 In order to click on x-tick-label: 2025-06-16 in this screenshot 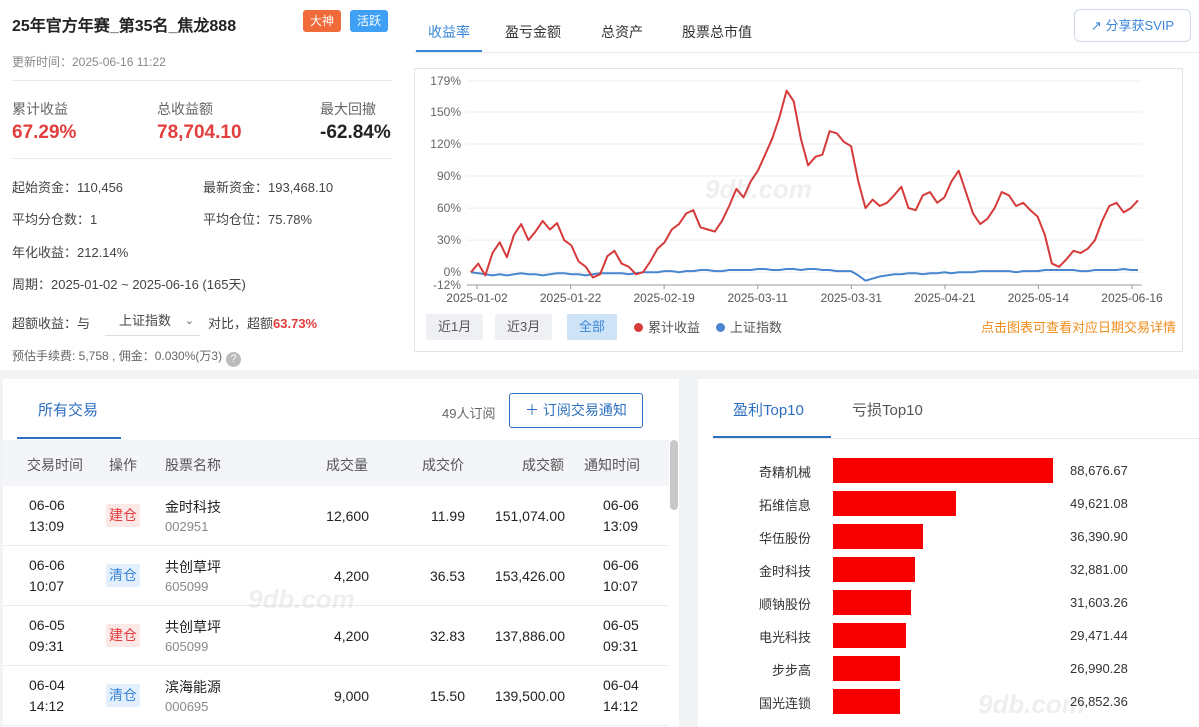, I will do `click(1132, 298)`.